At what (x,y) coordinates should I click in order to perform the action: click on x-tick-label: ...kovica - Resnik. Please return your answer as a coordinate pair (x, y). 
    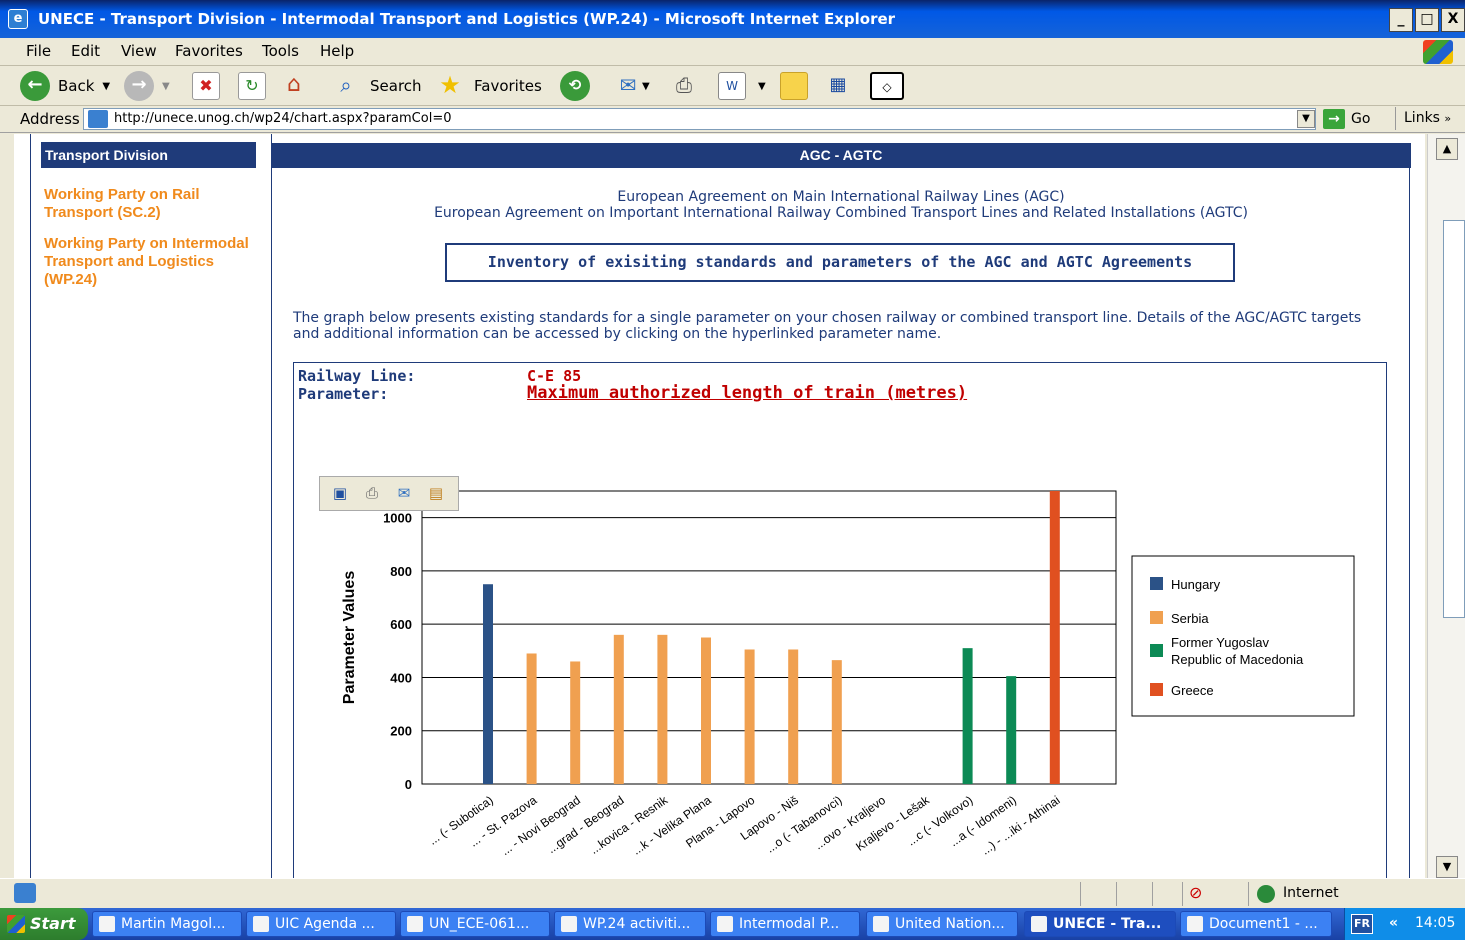
    Looking at the image, I should click on (629, 824).